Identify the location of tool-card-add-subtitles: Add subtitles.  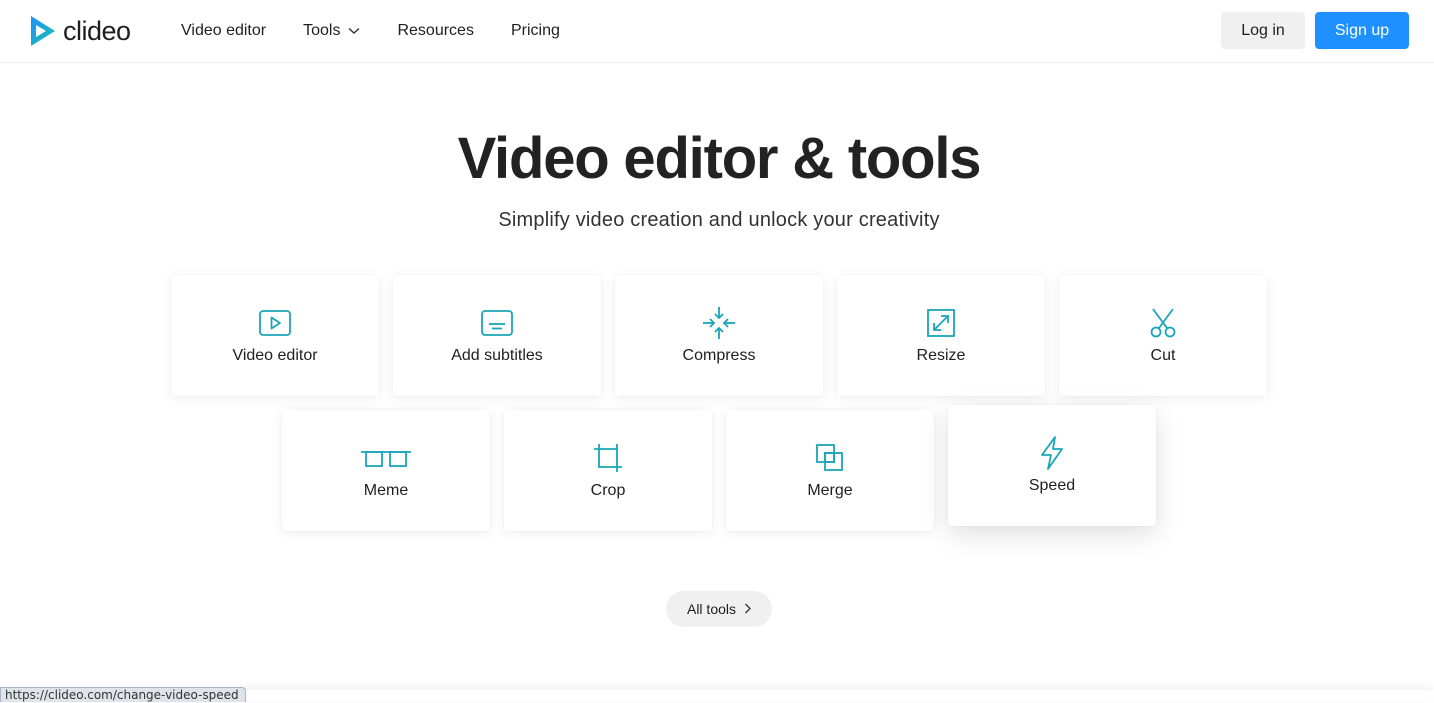
(497, 335).